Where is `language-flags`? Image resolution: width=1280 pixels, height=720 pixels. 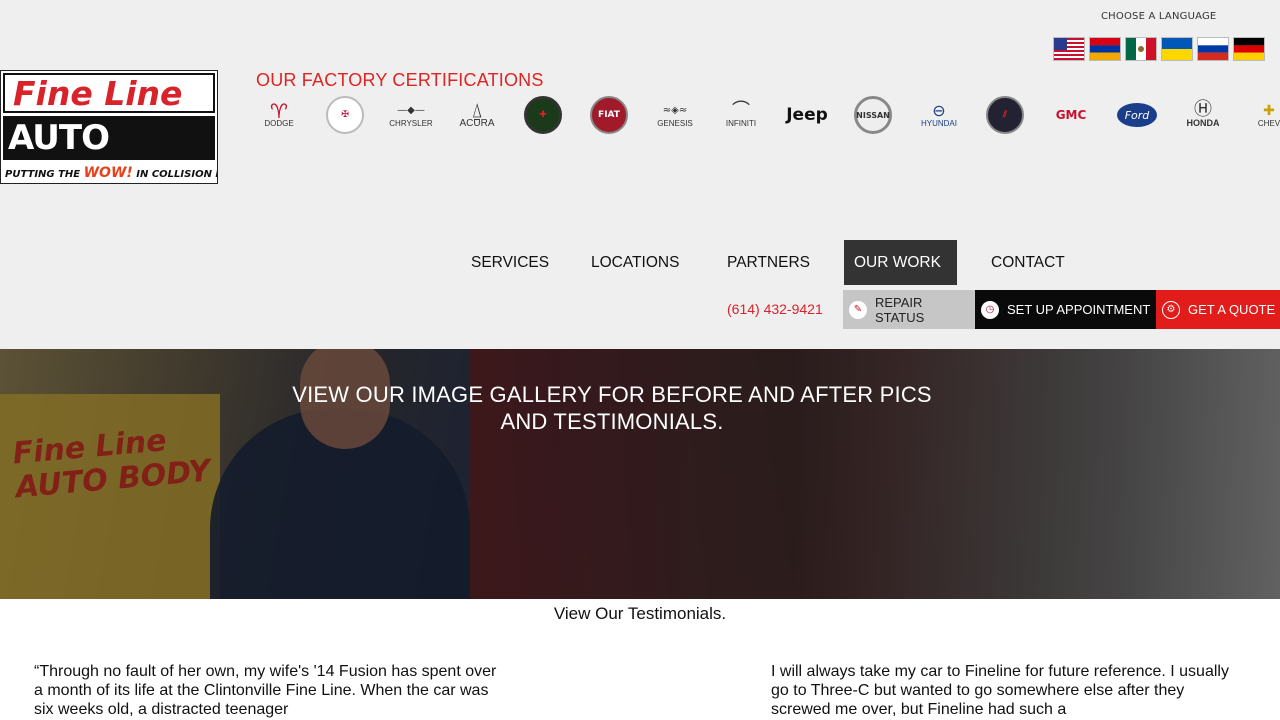
language-flags is located at coordinates (1159, 49).